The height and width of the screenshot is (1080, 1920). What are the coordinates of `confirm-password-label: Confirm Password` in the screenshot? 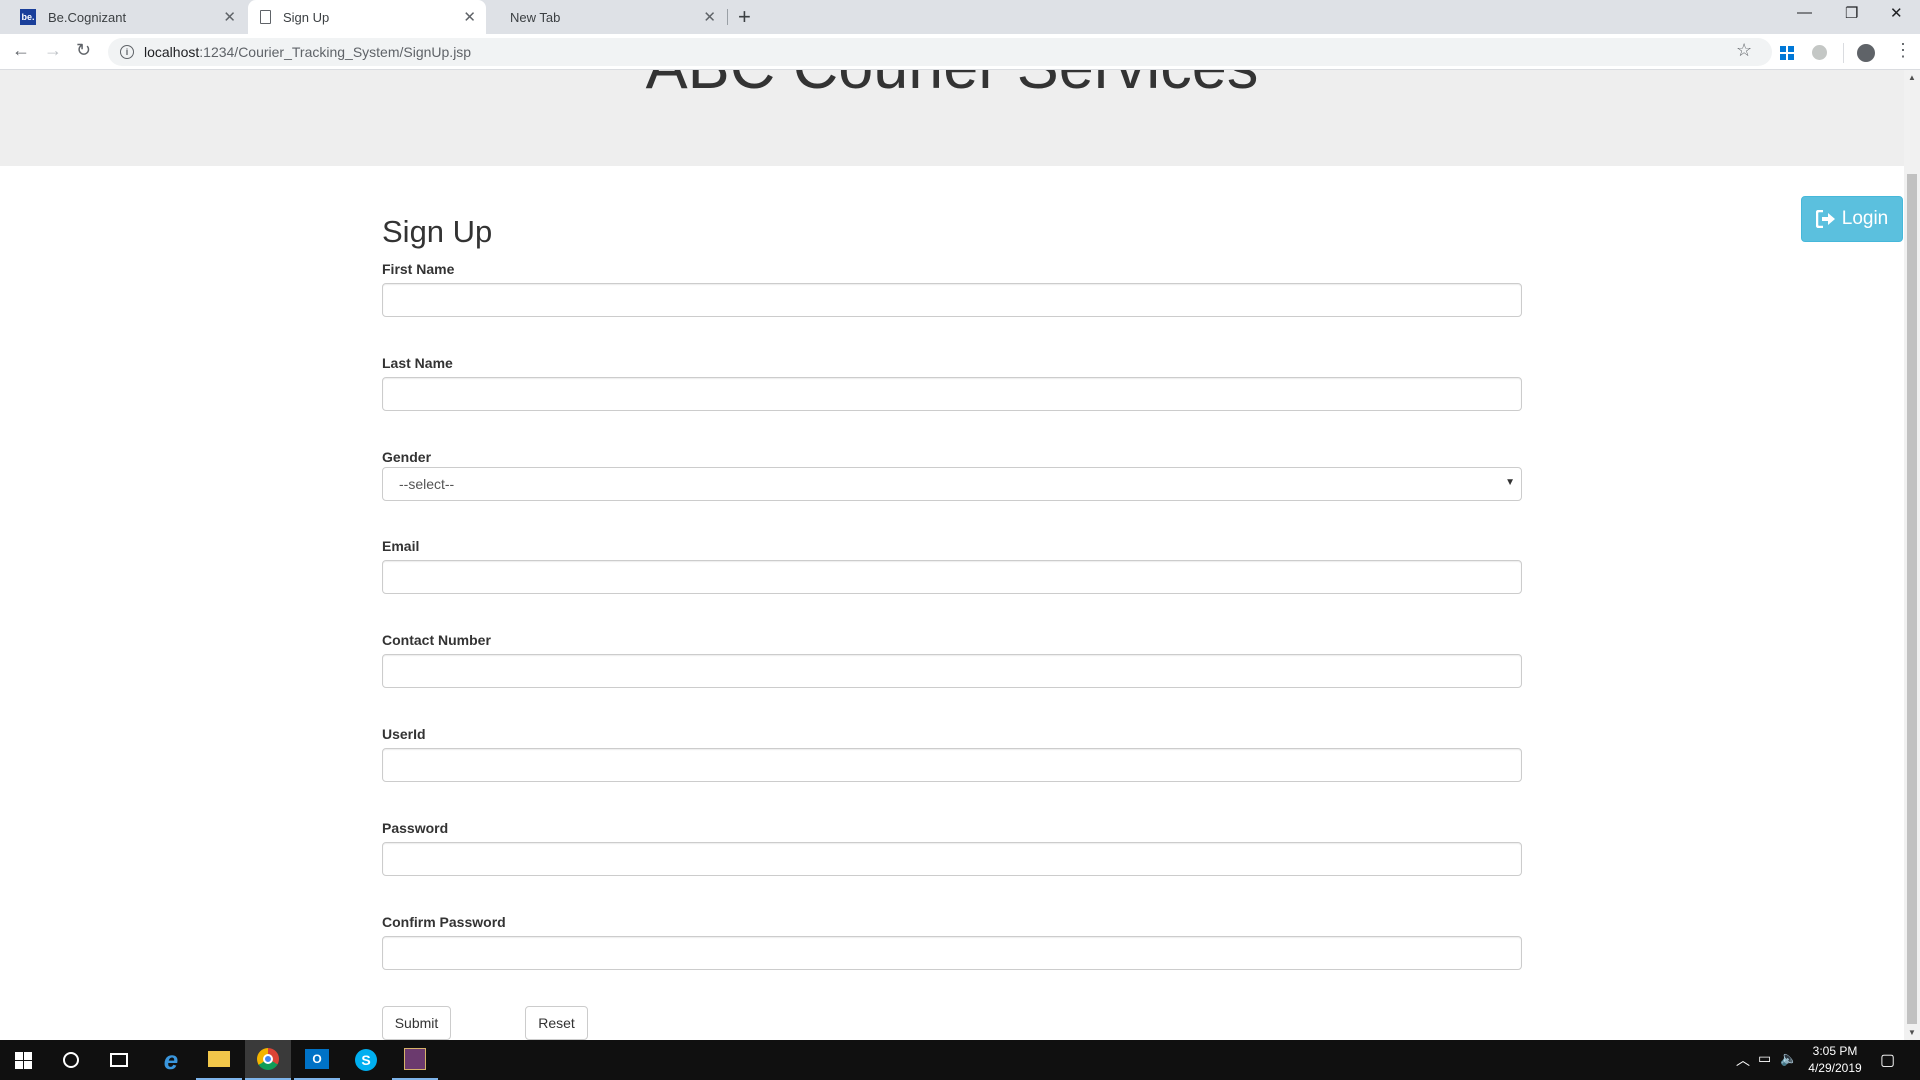 It's located at (444, 922).